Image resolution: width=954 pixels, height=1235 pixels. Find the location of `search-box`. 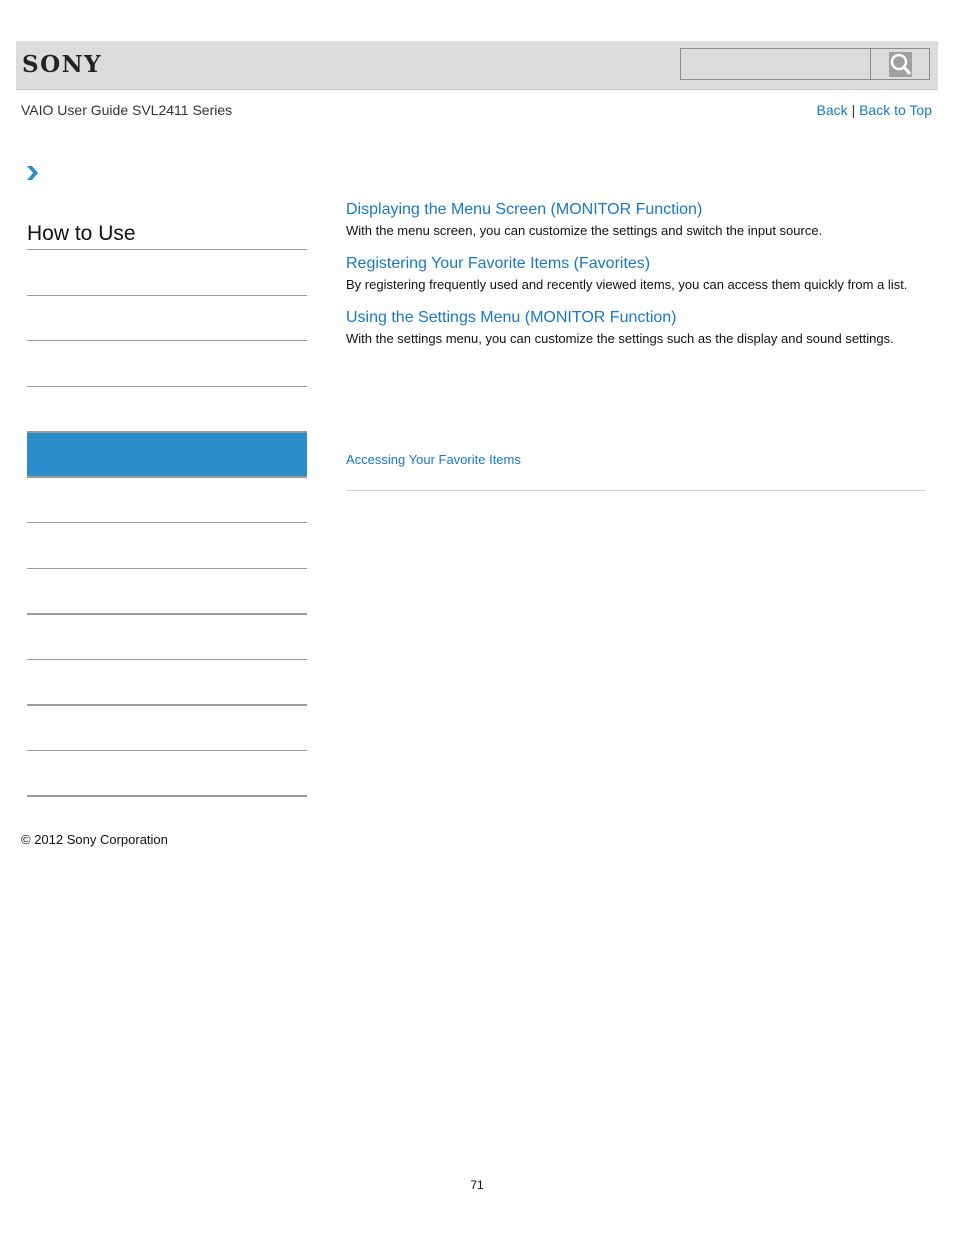

search-box is located at coordinates (805, 64).